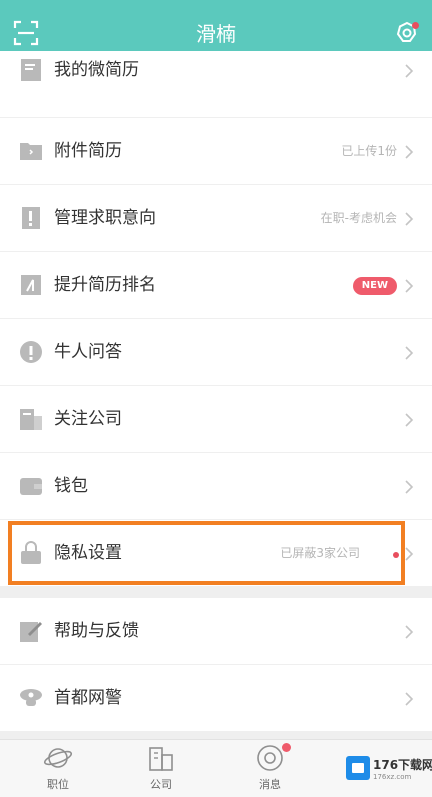  Describe the element at coordinates (161, 784) in the screenshot. I see `tab-label: 公司` at that location.